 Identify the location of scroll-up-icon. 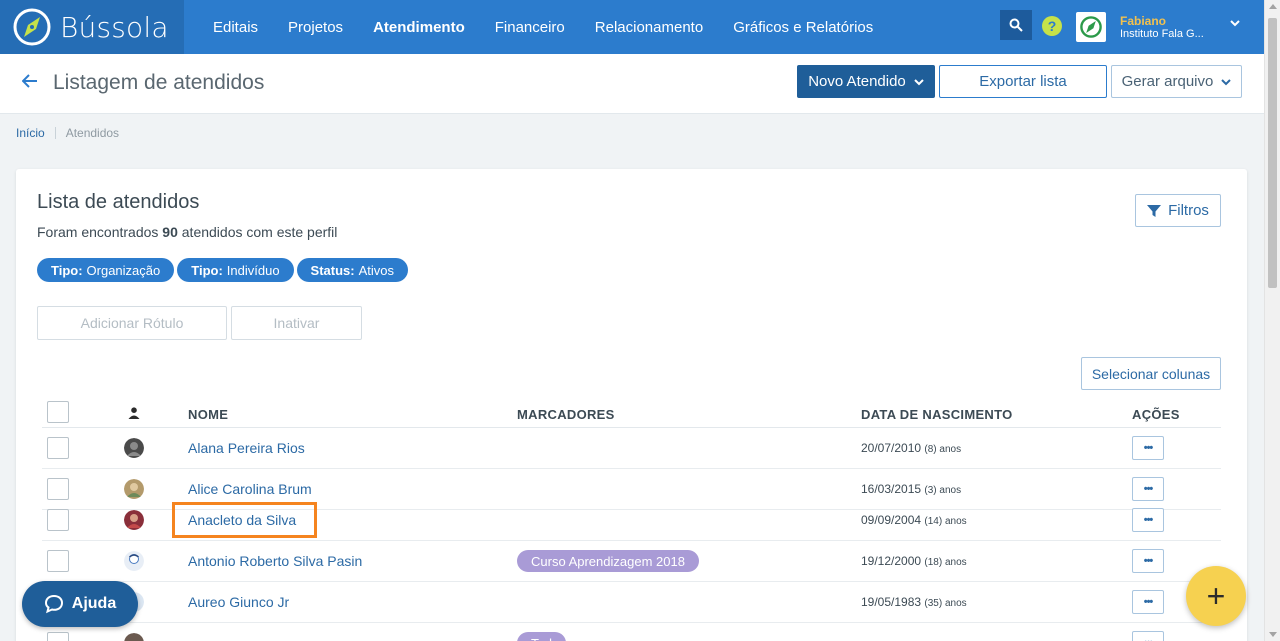
(1273, 6).